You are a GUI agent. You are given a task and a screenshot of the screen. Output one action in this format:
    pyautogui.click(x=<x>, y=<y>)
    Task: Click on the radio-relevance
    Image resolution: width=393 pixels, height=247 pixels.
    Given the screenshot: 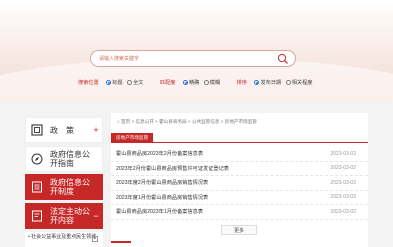 What is the action you would take?
    pyautogui.click(x=288, y=82)
    